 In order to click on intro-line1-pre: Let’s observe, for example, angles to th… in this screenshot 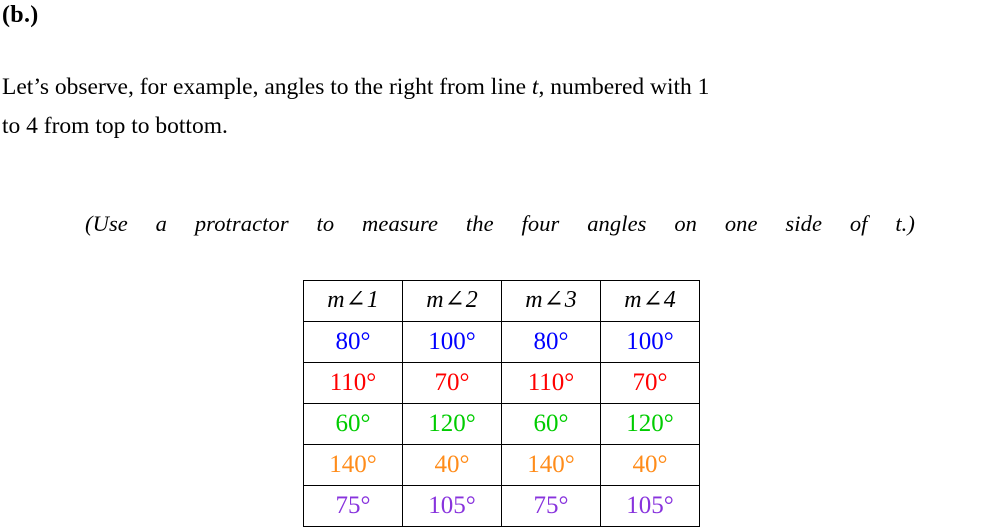, I will do `click(267, 87)`.